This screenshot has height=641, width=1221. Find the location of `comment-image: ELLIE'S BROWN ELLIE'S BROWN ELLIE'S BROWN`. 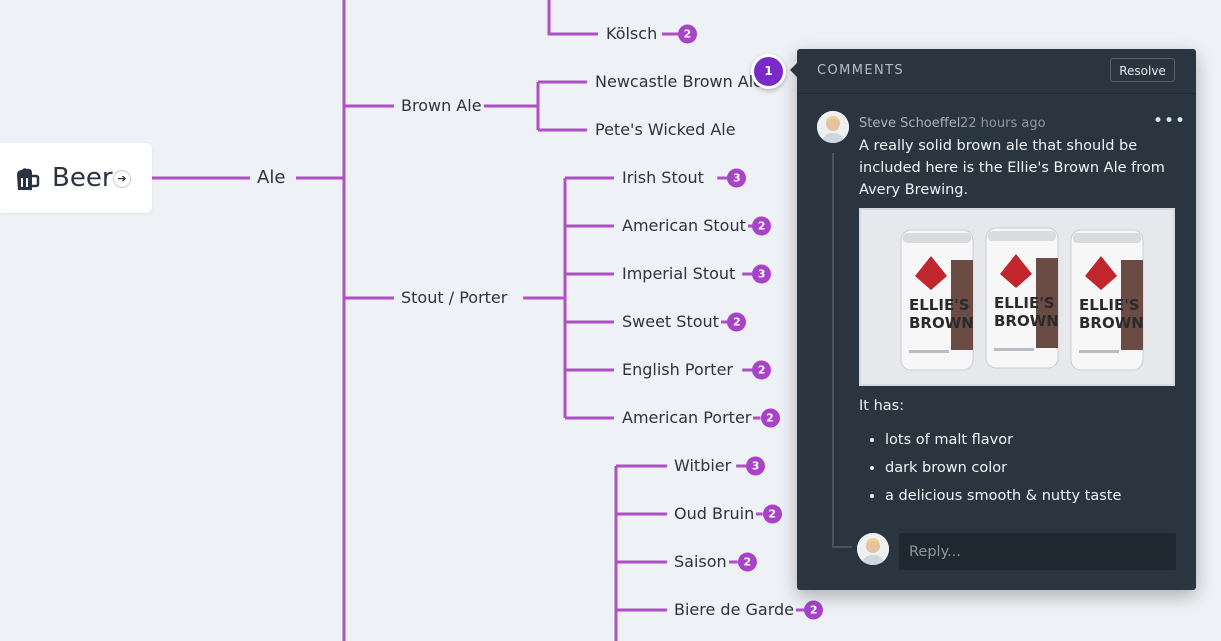

comment-image: ELLIE'S BROWN ELLIE'S BROWN ELLIE'S BROWN is located at coordinates (1017, 297).